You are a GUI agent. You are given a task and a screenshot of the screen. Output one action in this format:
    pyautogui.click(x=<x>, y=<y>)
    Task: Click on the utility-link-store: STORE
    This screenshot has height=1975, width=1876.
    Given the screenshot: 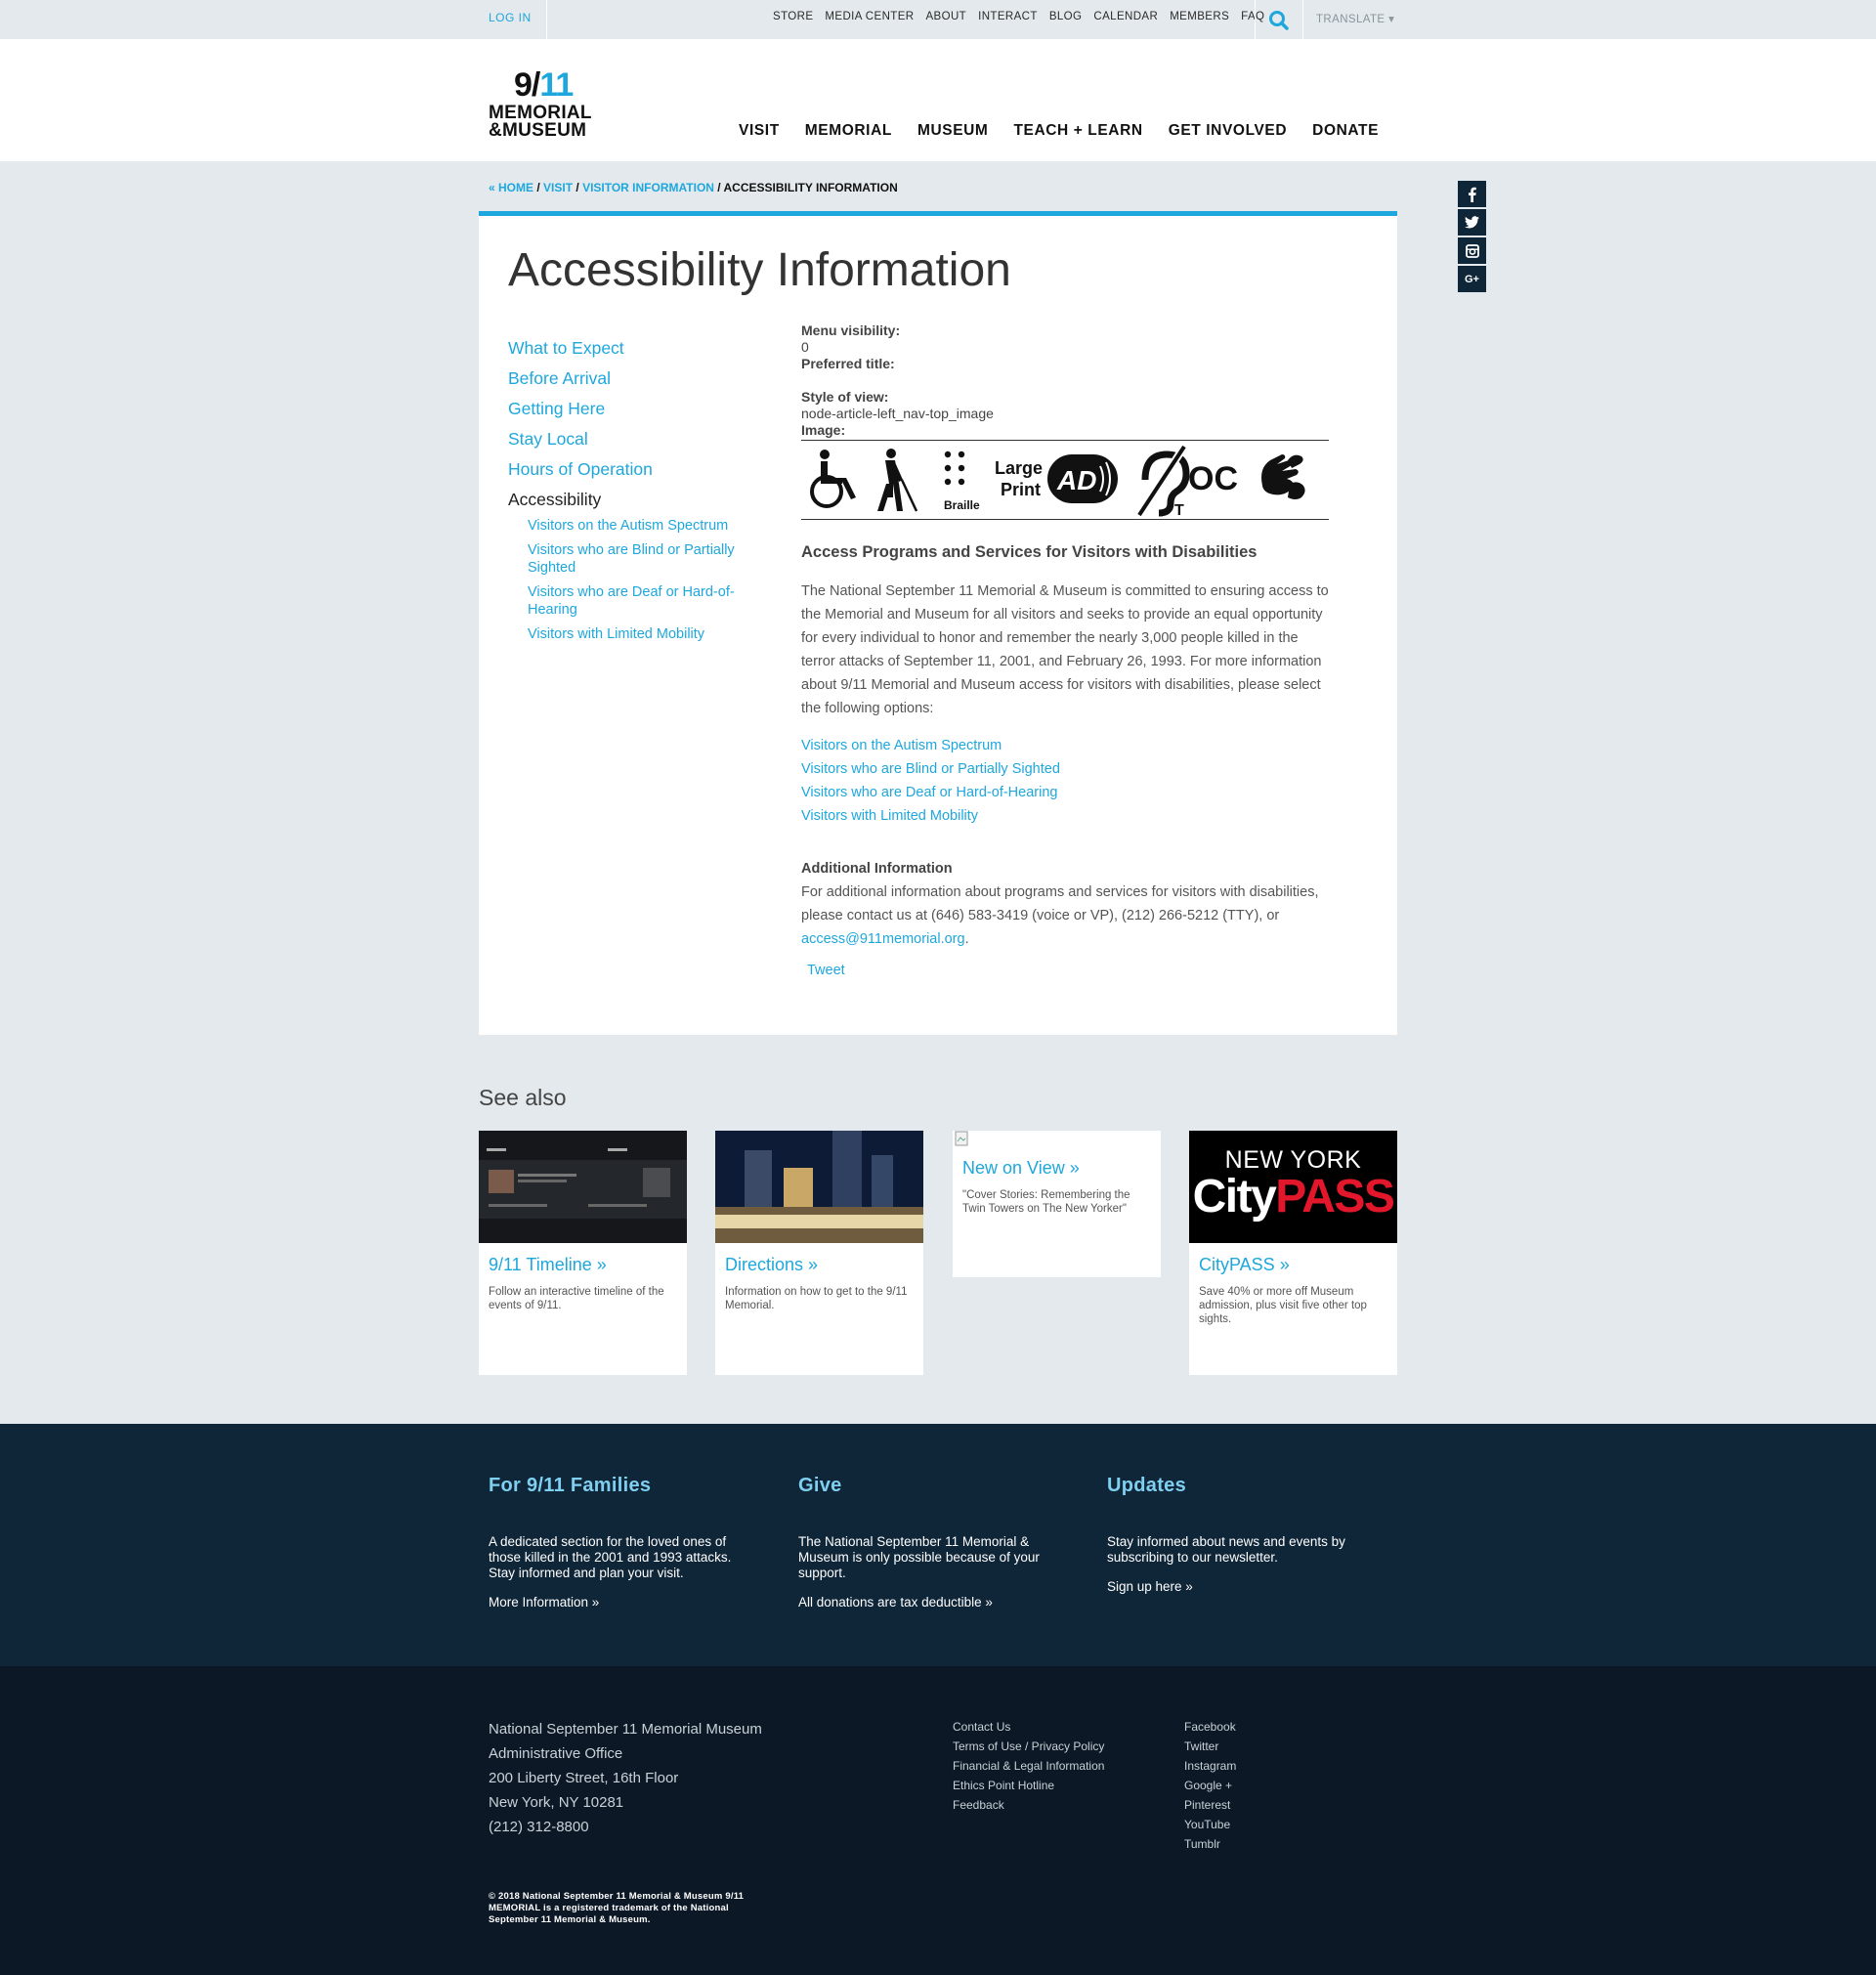 What is the action you would take?
    pyautogui.click(x=793, y=16)
    